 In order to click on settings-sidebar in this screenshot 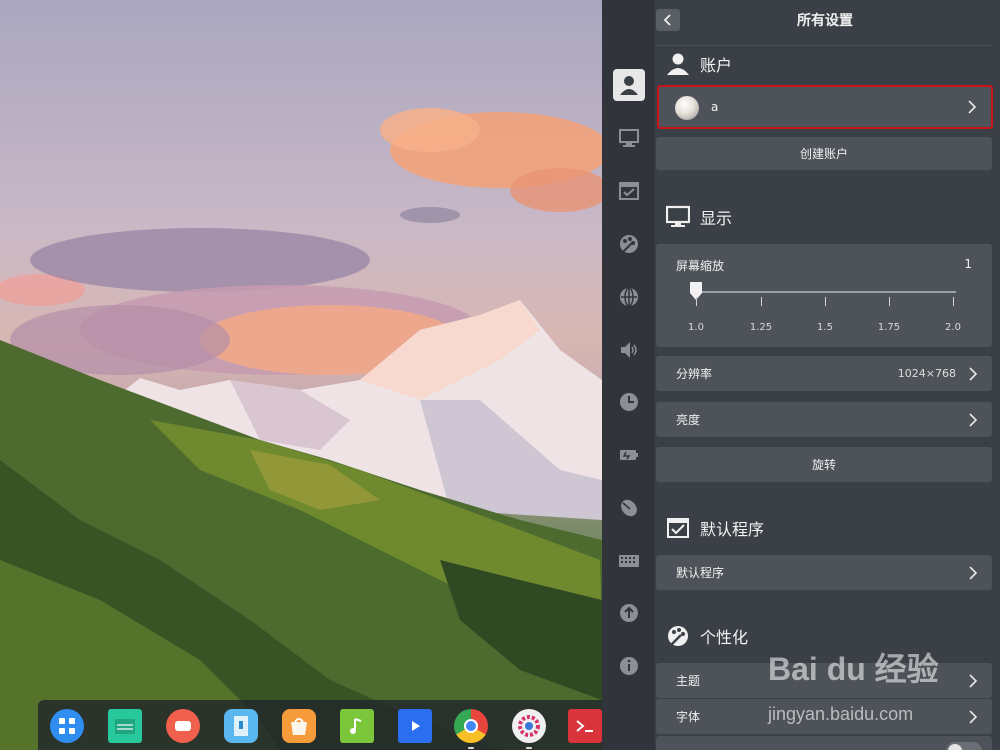, I will do `click(628, 375)`.